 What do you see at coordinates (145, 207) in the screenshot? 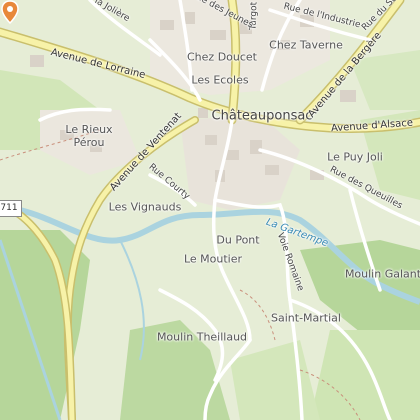
I see `place-label-les-vignauds: Les Vignauds` at bounding box center [145, 207].